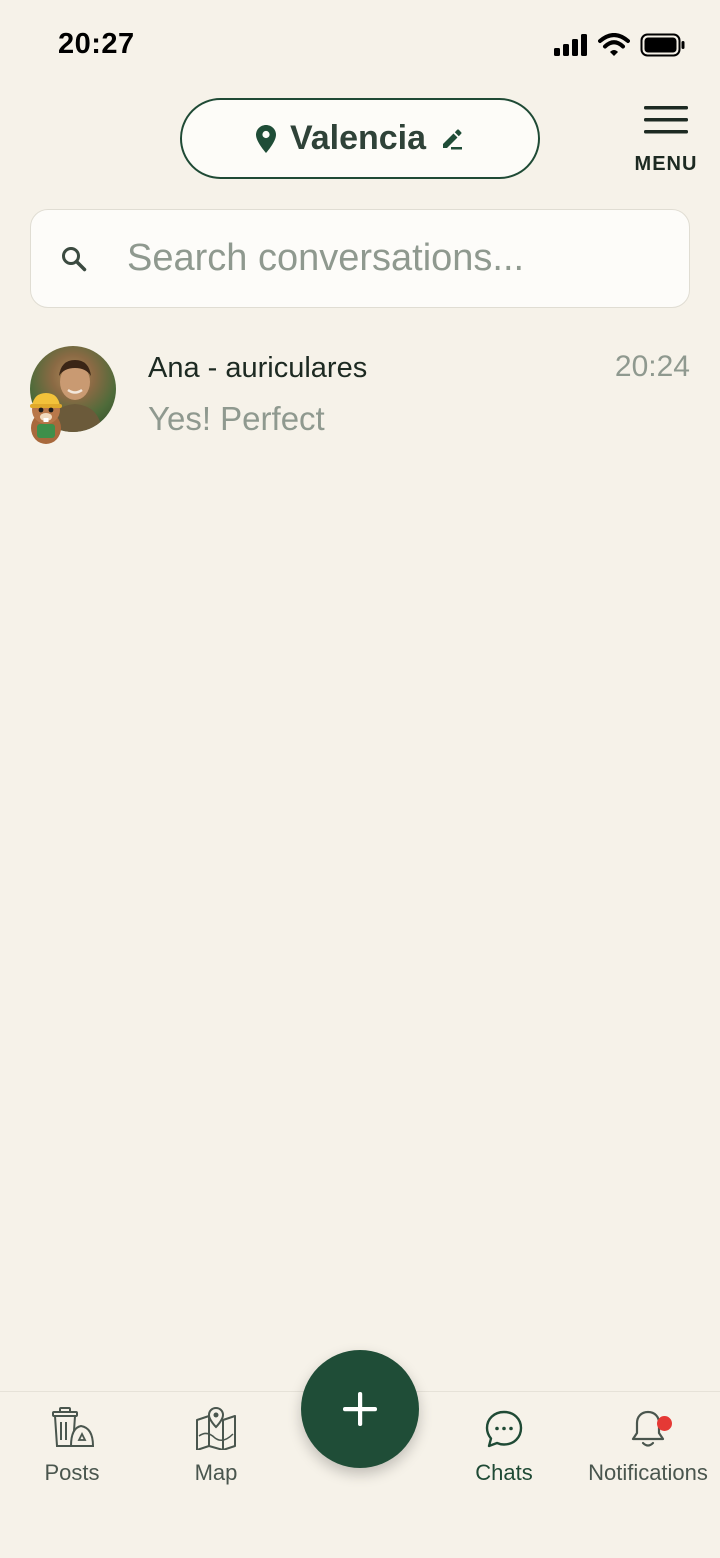 This screenshot has width=720, height=1558. I want to click on signal-icon, so click(570, 45).